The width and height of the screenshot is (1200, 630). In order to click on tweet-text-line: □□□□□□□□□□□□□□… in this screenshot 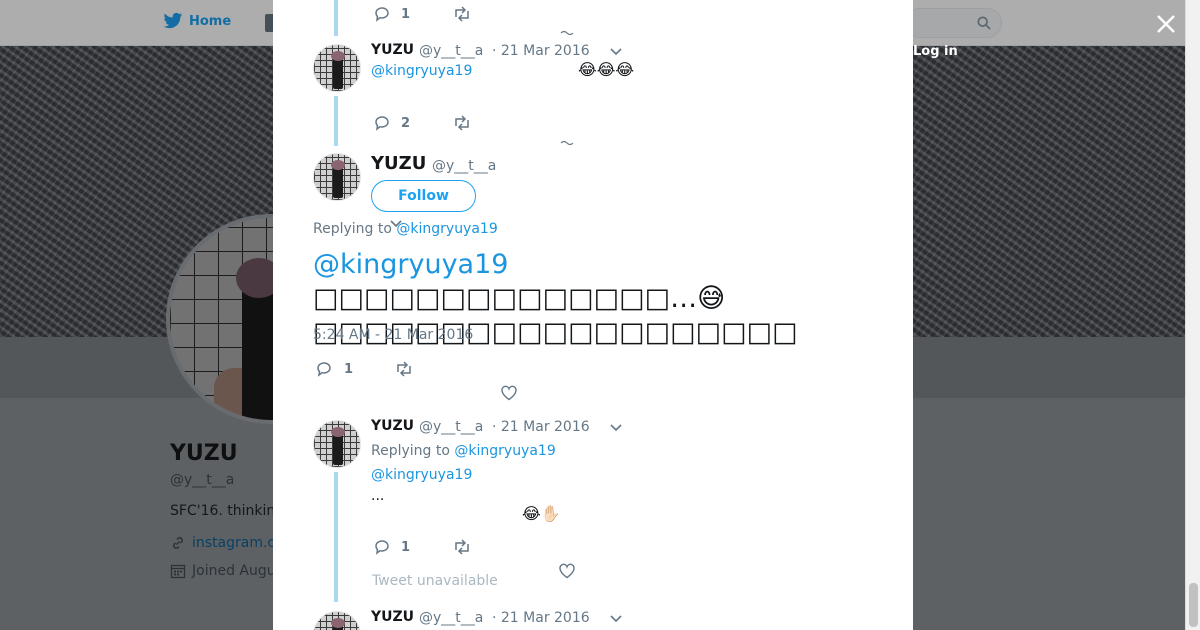, I will do `click(505, 298)`.